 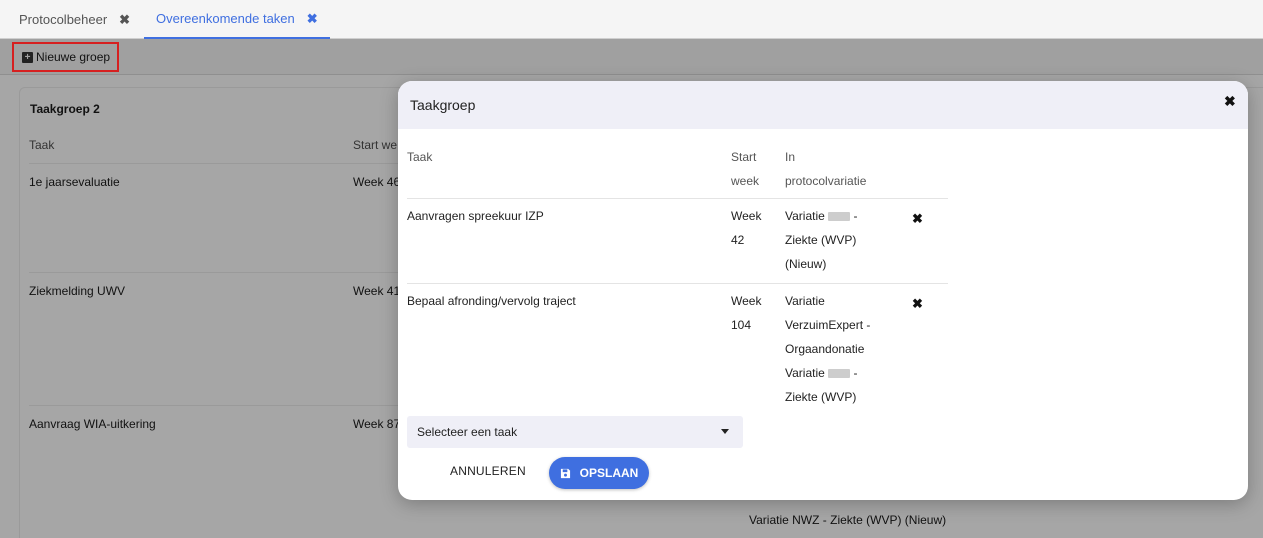 What do you see at coordinates (805, 301) in the screenshot?
I see `variation-line: Variatie` at bounding box center [805, 301].